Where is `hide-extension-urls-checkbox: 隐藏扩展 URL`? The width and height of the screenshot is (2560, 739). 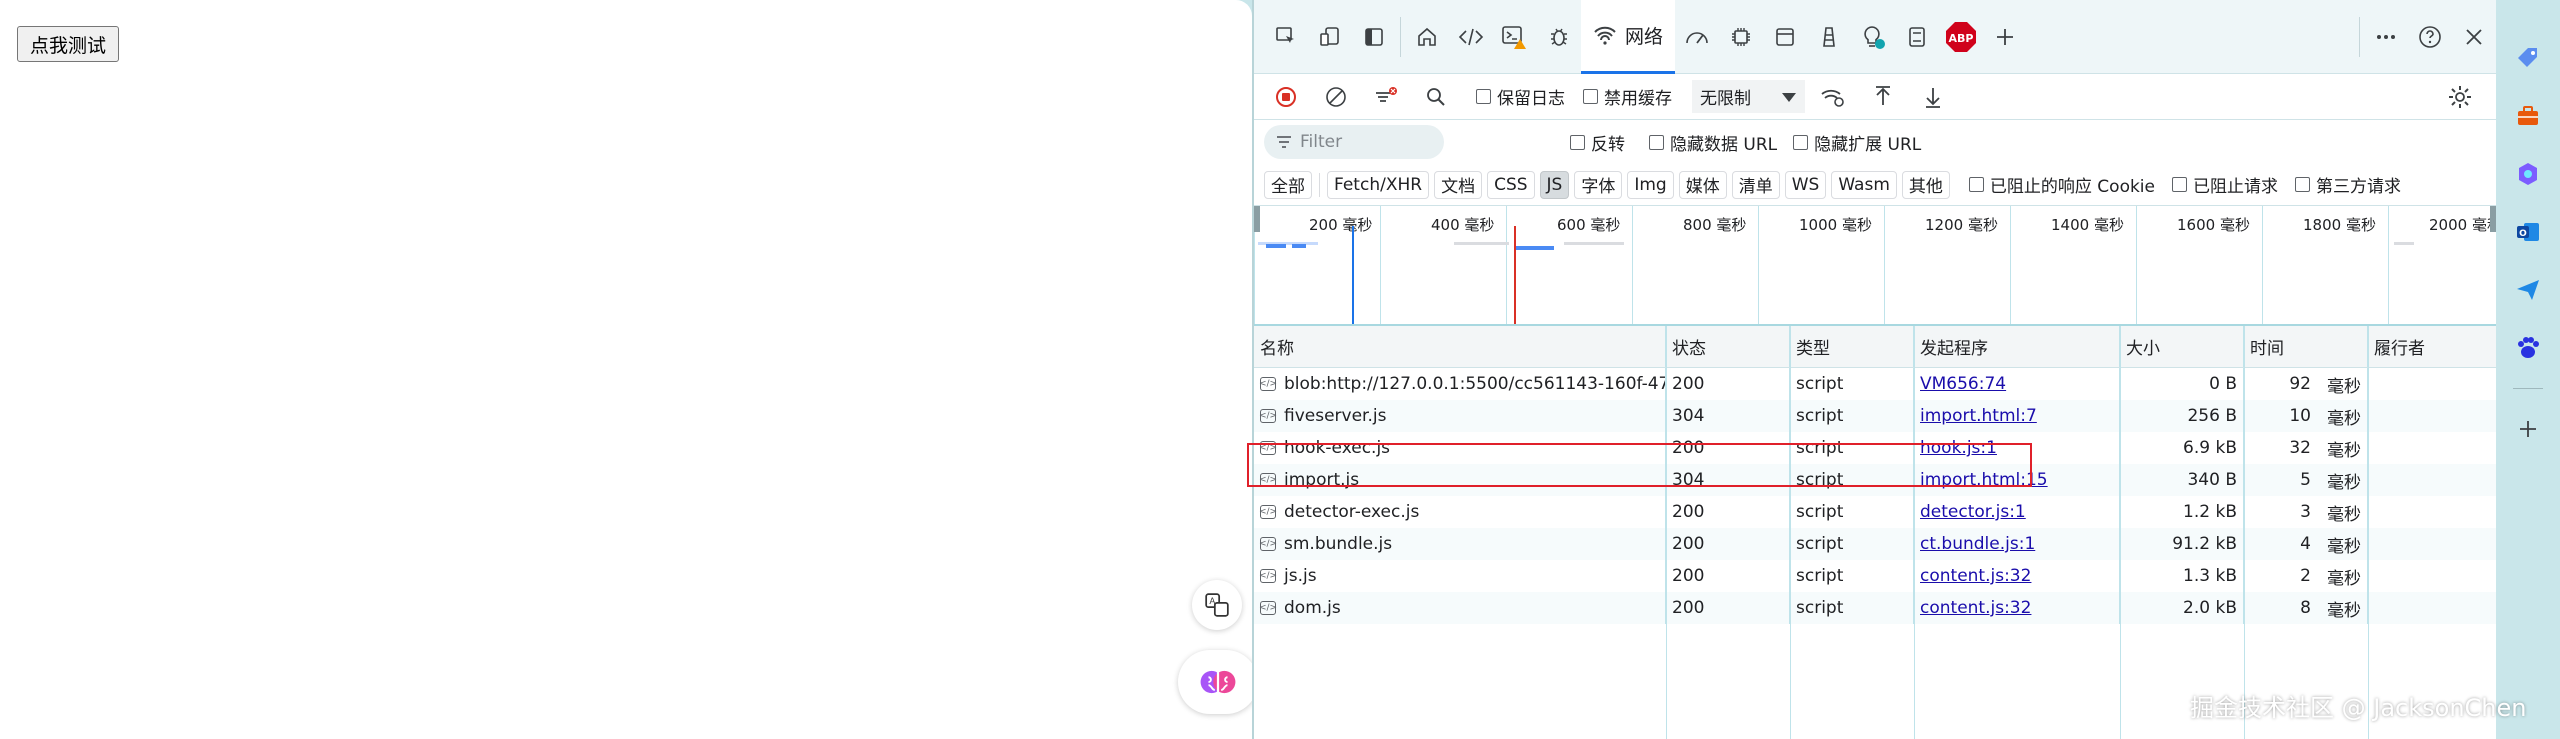
hide-extension-urls-checkbox: 隐藏扩展 URL is located at coordinates (1857, 142).